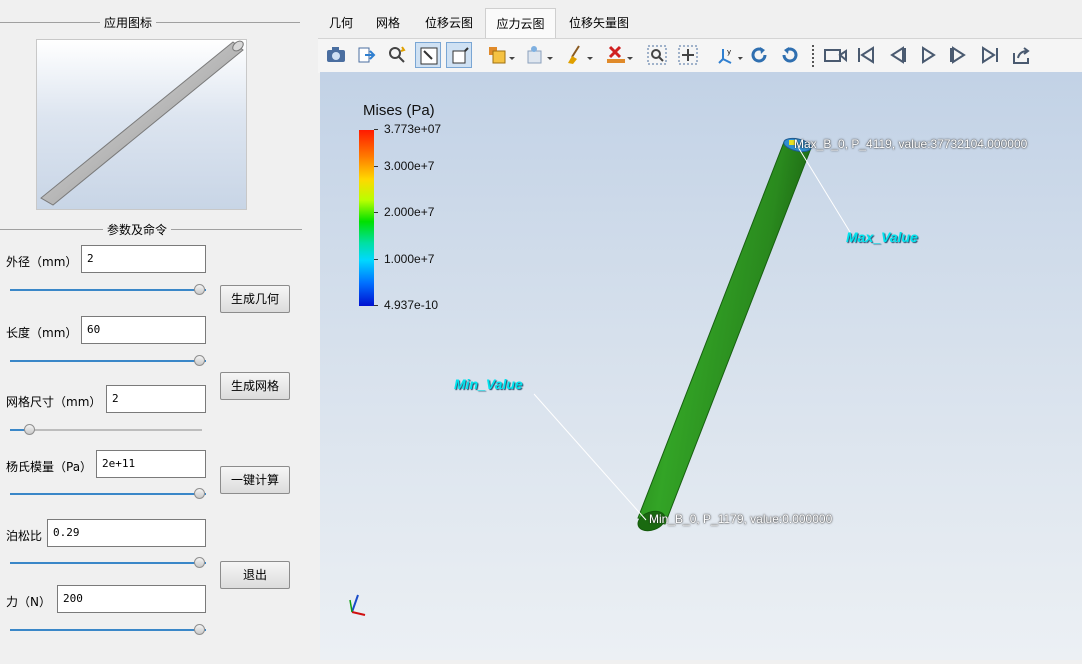 The height and width of the screenshot is (664, 1082). I want to click on camera-icon, so click(336, 55).